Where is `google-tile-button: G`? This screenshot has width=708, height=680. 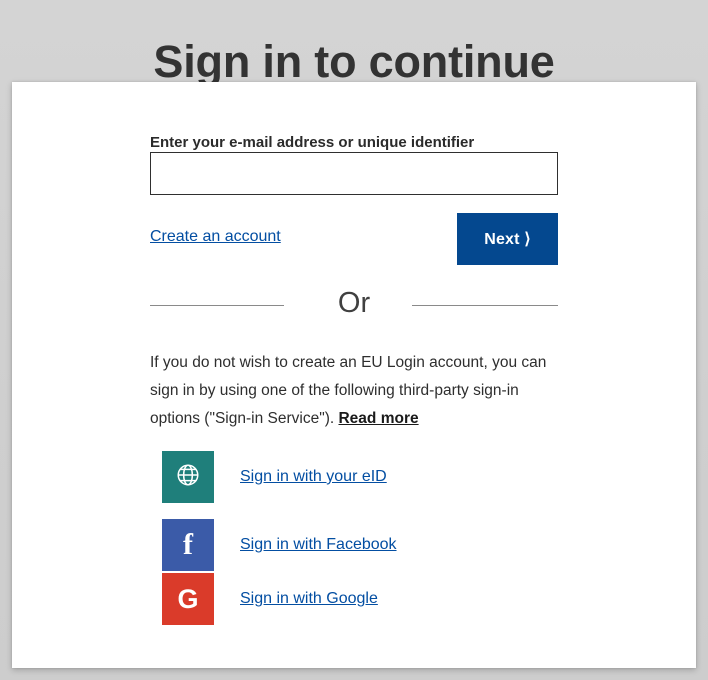
google-tile-button: G is located at coordinates (188, 599).